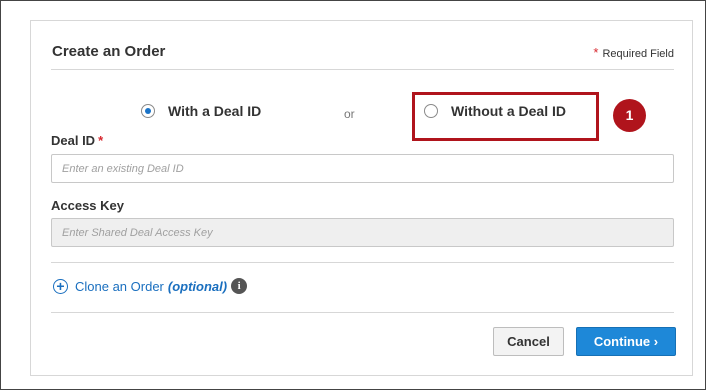 The width and height of the screenshot is (706, 390). What do you see at coordinates (528, 341) in the screenshot?
I see `cancel-button: Cancel` at bounding box center [528, 341].